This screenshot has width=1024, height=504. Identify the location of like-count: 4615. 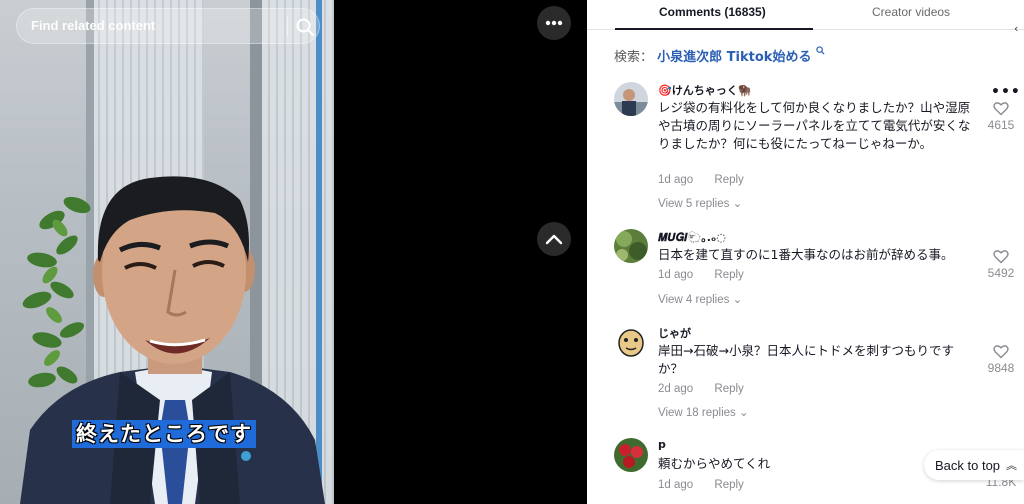
(1001, 125).